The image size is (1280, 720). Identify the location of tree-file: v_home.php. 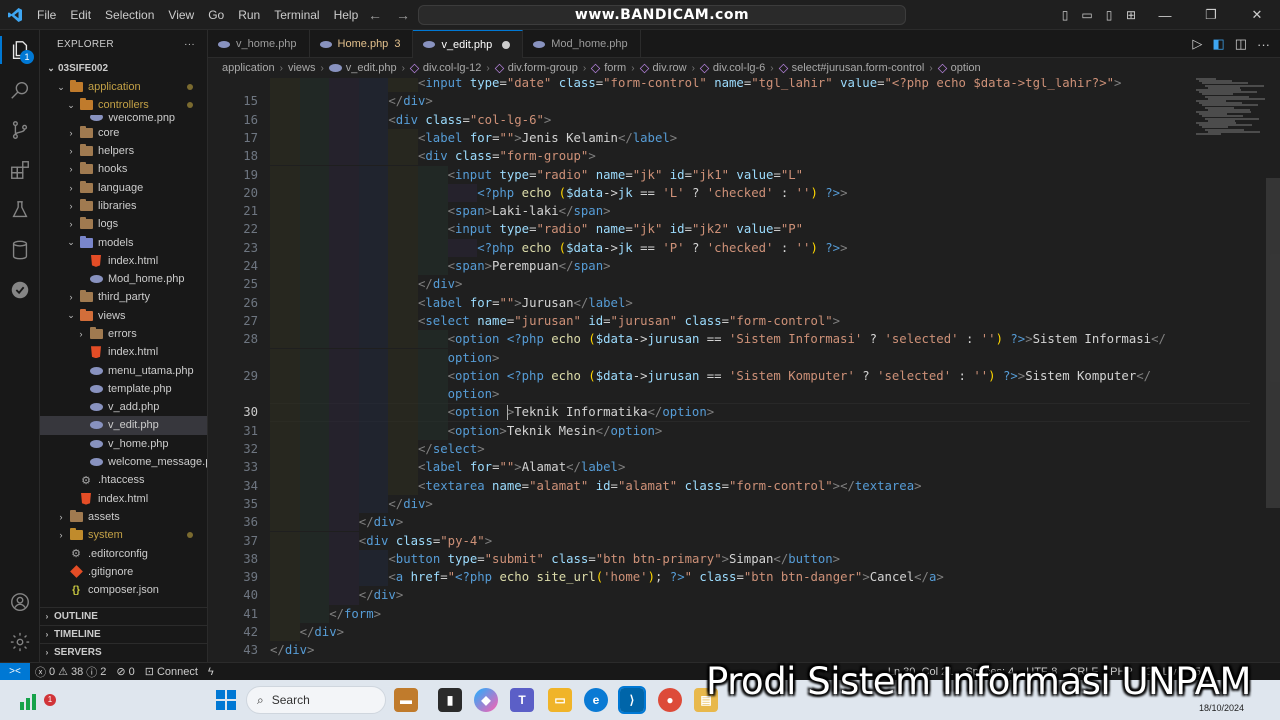
(123, 444).